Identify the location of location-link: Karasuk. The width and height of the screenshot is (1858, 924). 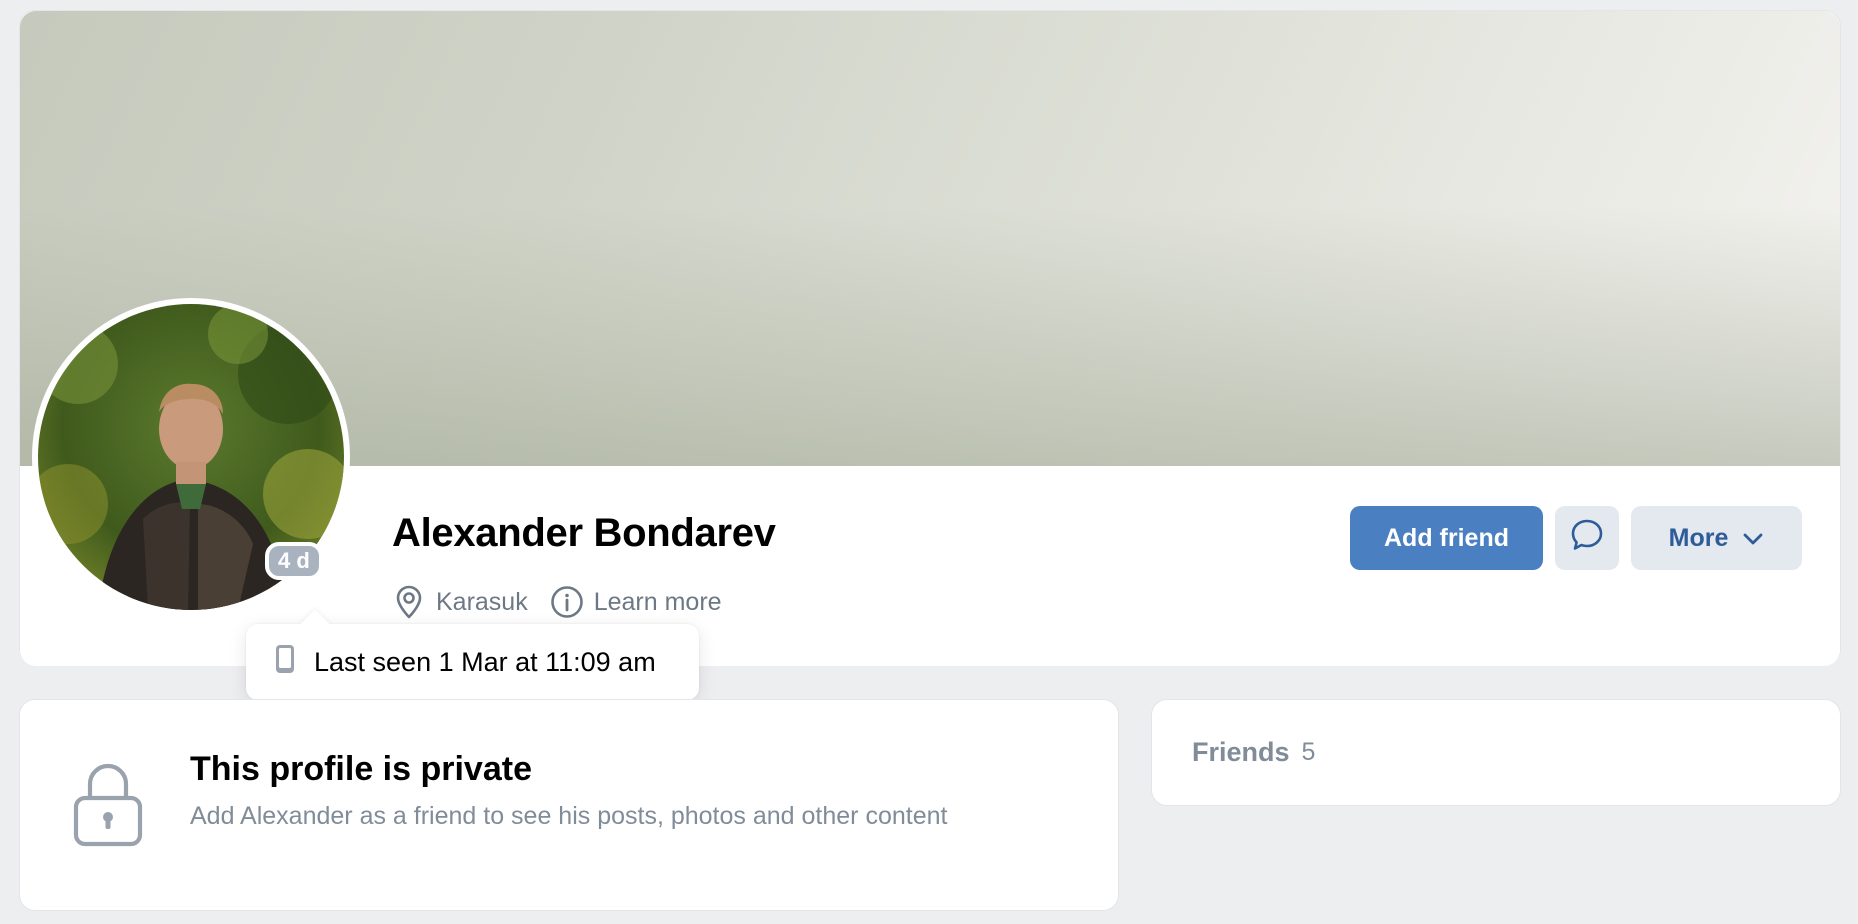
(460, 602).